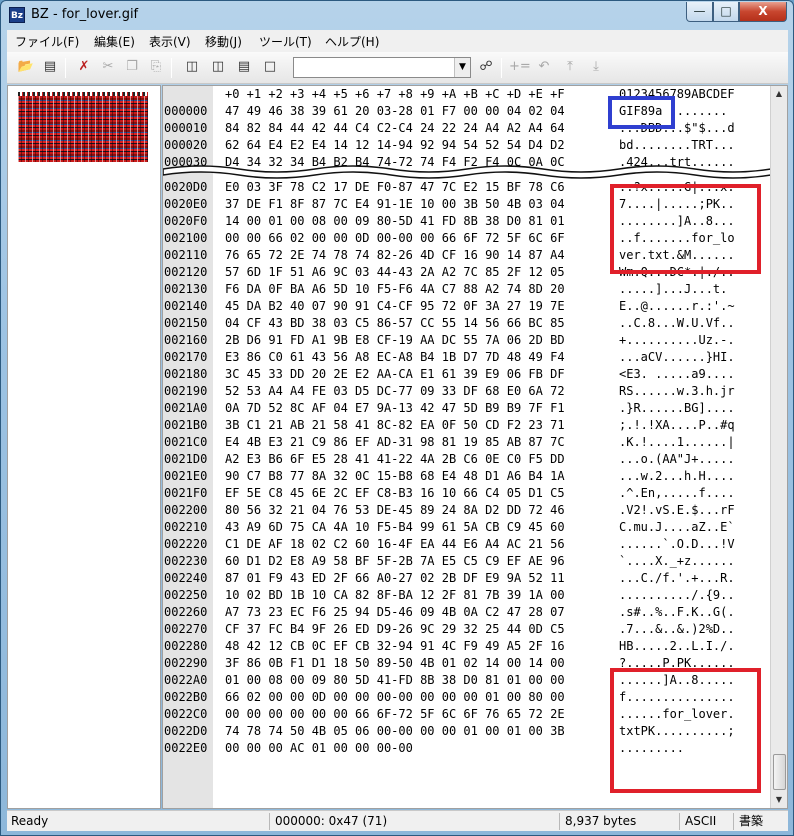  What do you see at coordinates (544, 67) in the screenshot?
I see `undo-icon: ↶` at bounding box center [544, 67].